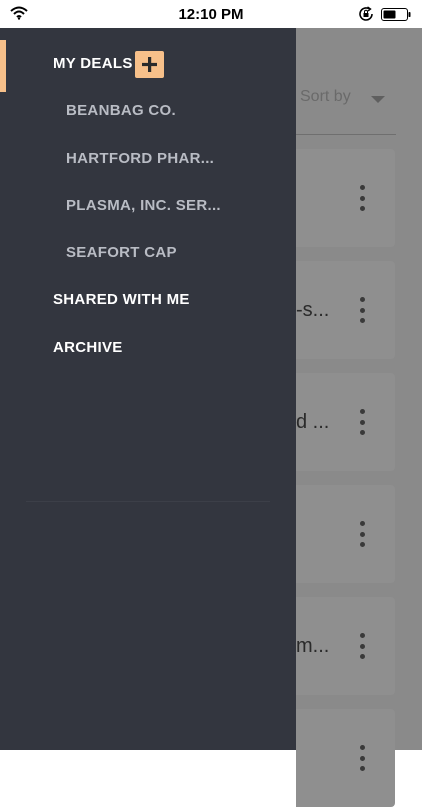 The height and width of the screenshot is (807, 422). Describe the element at coordinates (346, 134) in the screenshot. I see `divider` at that location.